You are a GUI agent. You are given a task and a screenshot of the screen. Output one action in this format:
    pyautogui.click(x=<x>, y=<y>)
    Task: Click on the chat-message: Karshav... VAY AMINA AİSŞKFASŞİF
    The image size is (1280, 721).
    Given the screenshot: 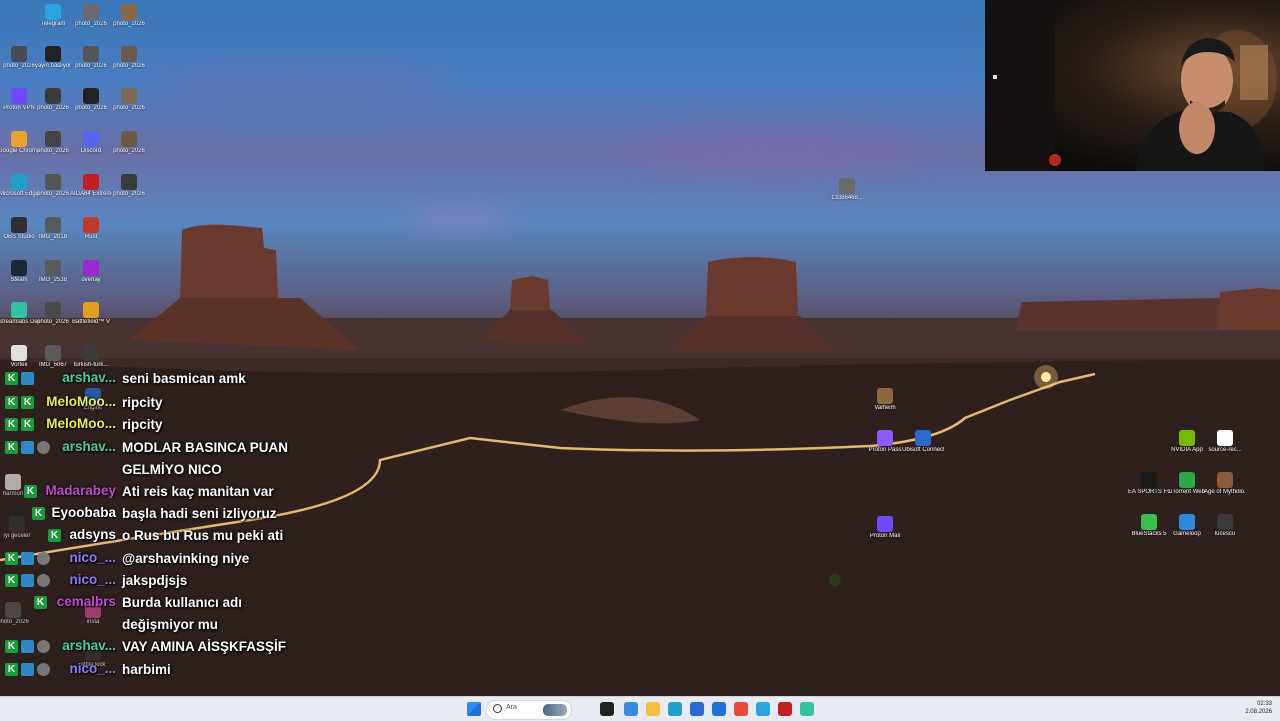 What is the action you would take?
    pyautogui.click(x=150, y=647)
    